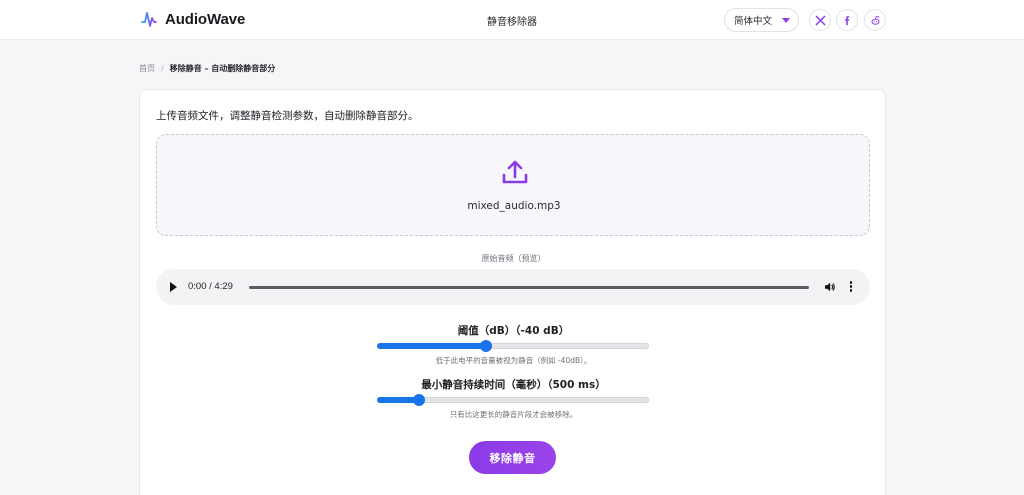  I want to click on play-icon, so click(173, 287).